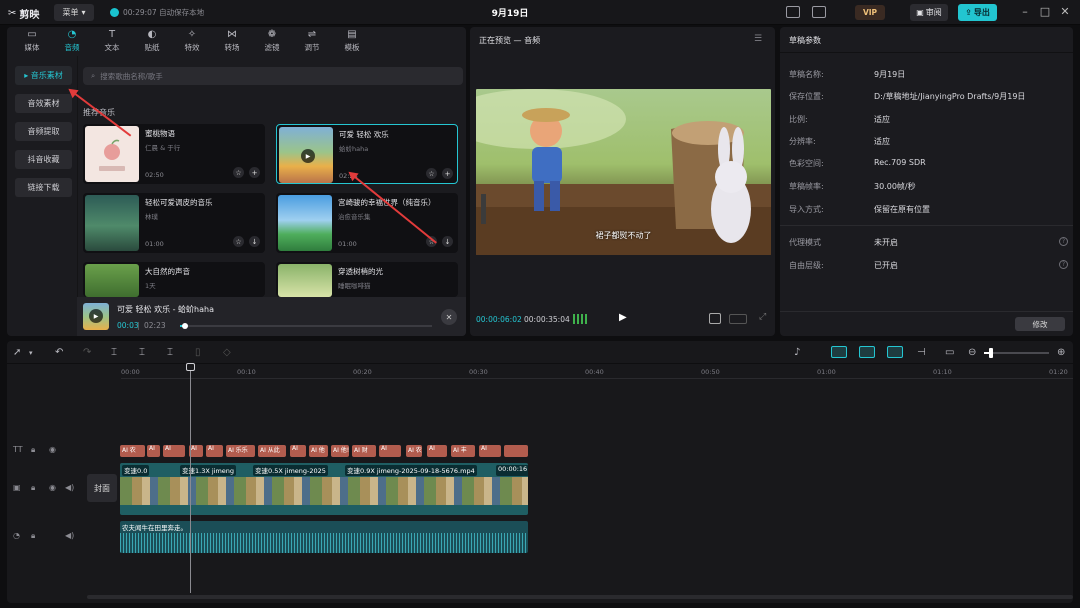 The image size is (1080, 608). What do you see at coordinates (839, 352) in the screenshot?
I see `main-track-magnet-icon` at bounding box center [839, 352].